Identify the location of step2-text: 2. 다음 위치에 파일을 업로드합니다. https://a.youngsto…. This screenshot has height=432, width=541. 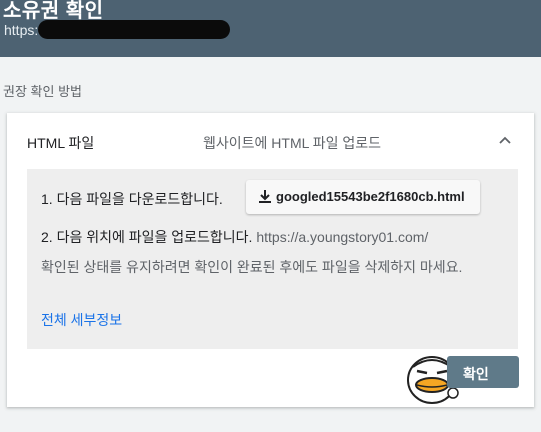
(234, 237).